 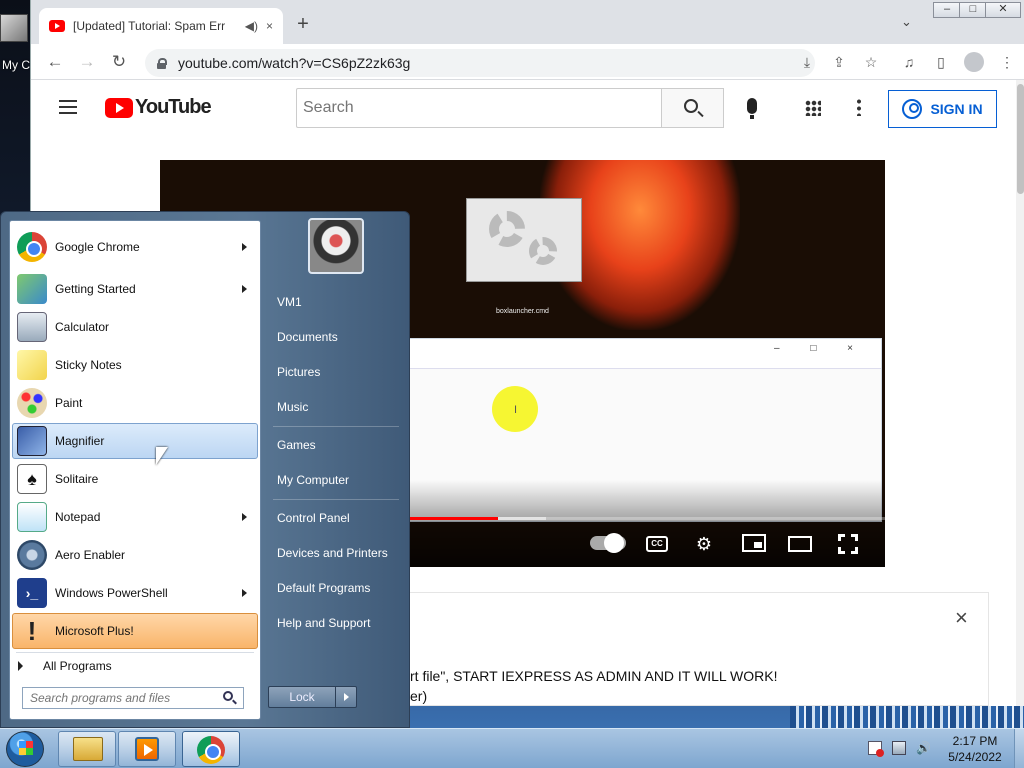 What do you see at coordinates (899, 748) in the screenshot?
I see `network-icon` at bounding box center [899, 748].